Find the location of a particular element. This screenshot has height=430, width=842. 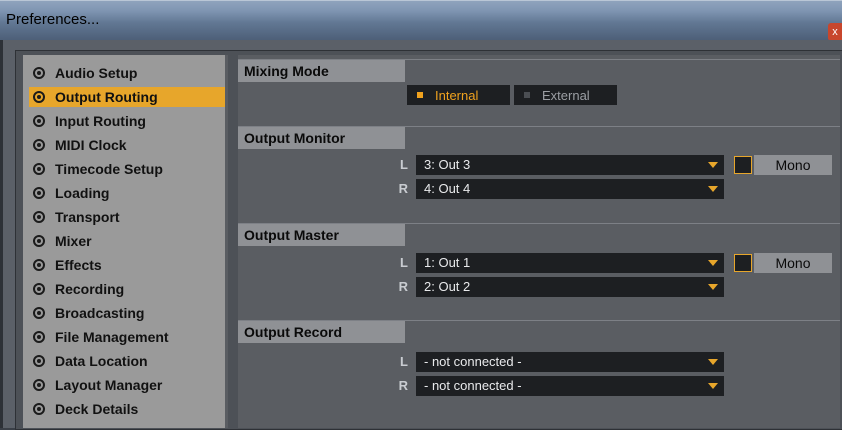

output-master-header: Output Master is located at coordinates (539, 234).